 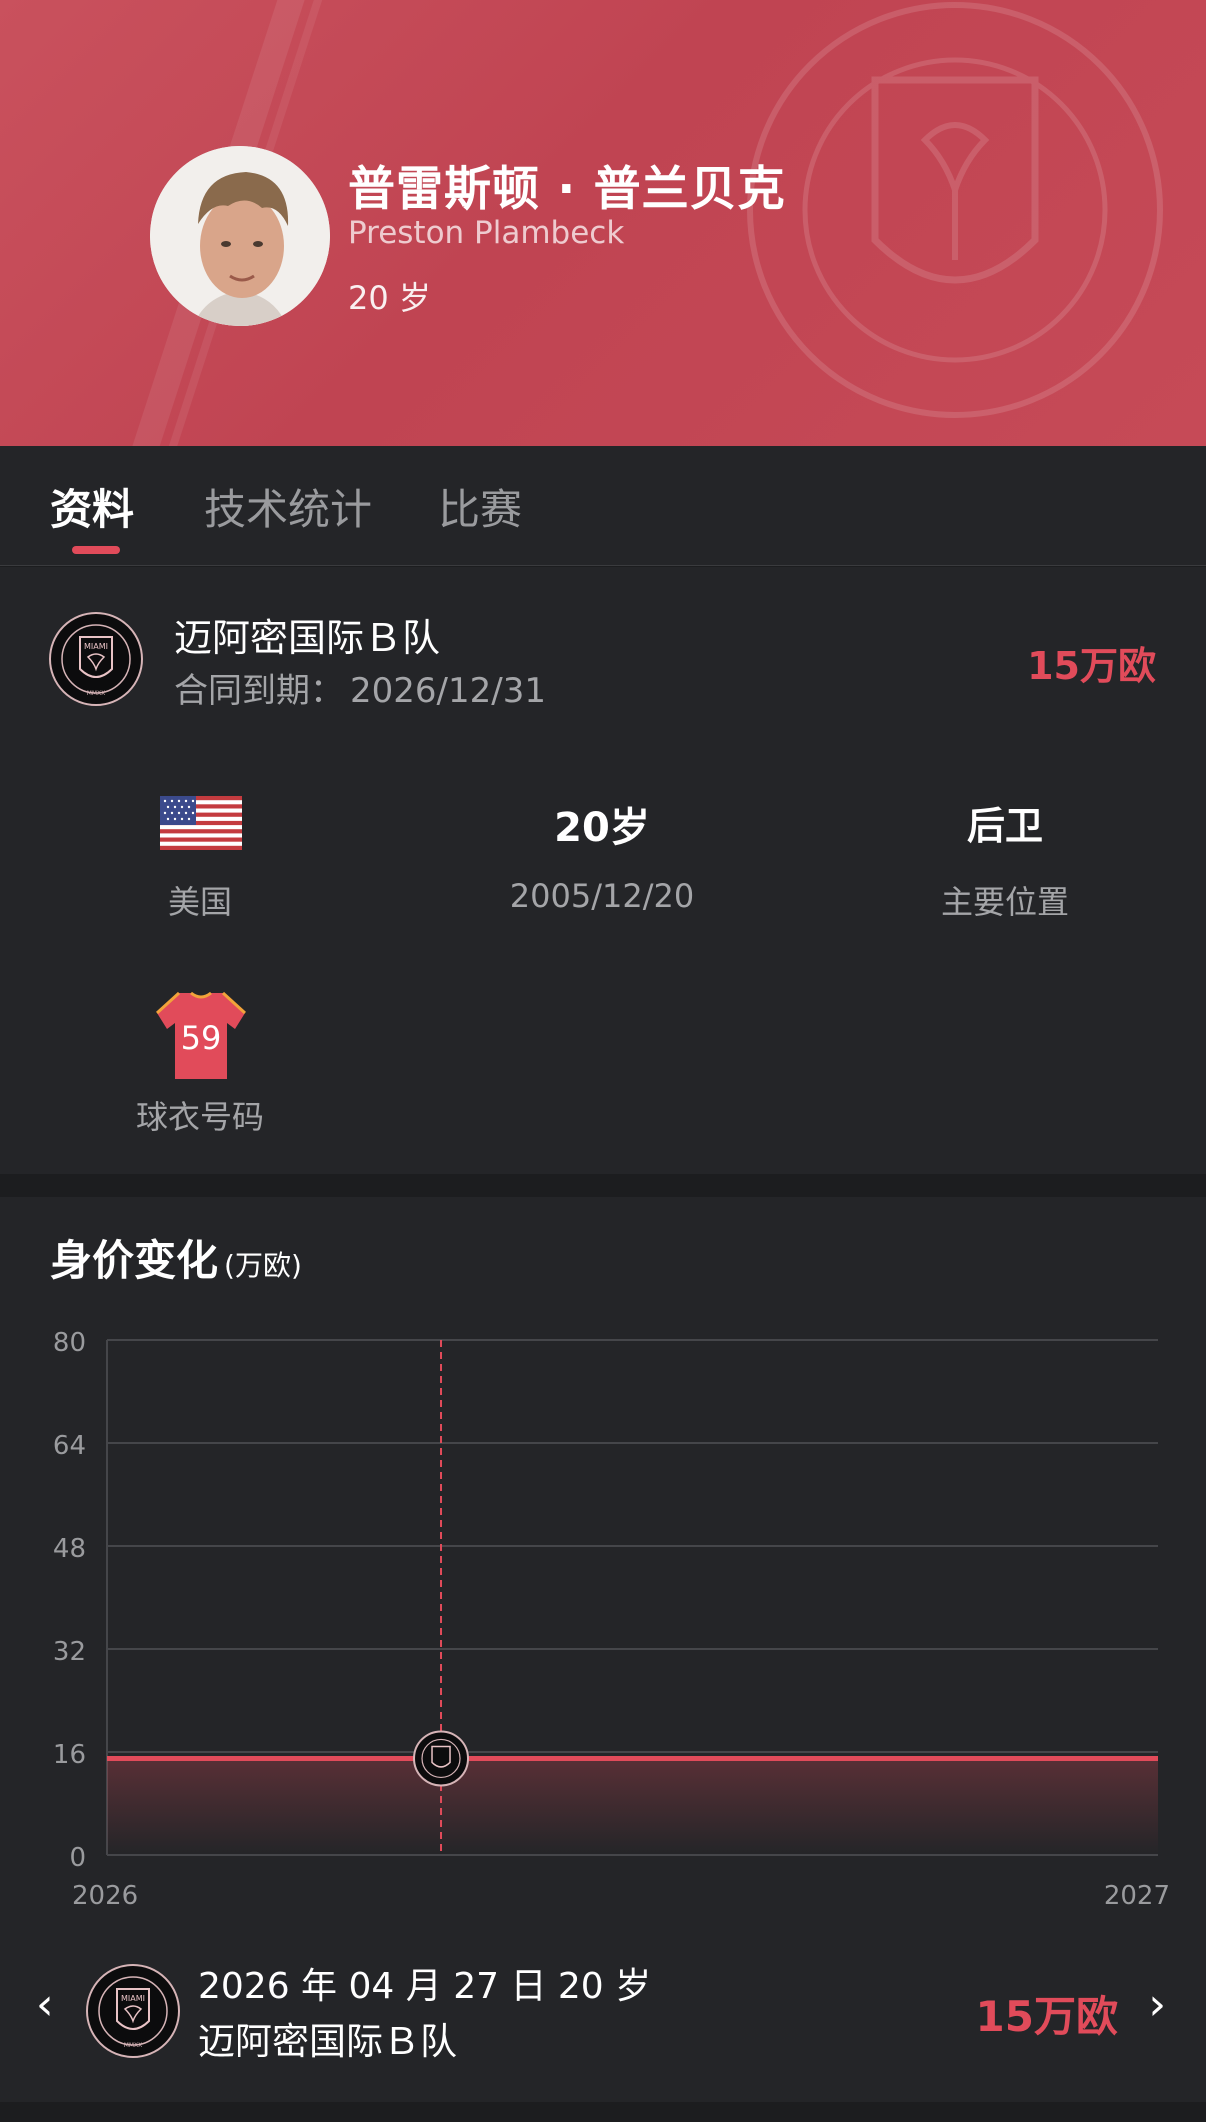 I want to click on tab-matches: 比赛, so click(x=480, y=506).